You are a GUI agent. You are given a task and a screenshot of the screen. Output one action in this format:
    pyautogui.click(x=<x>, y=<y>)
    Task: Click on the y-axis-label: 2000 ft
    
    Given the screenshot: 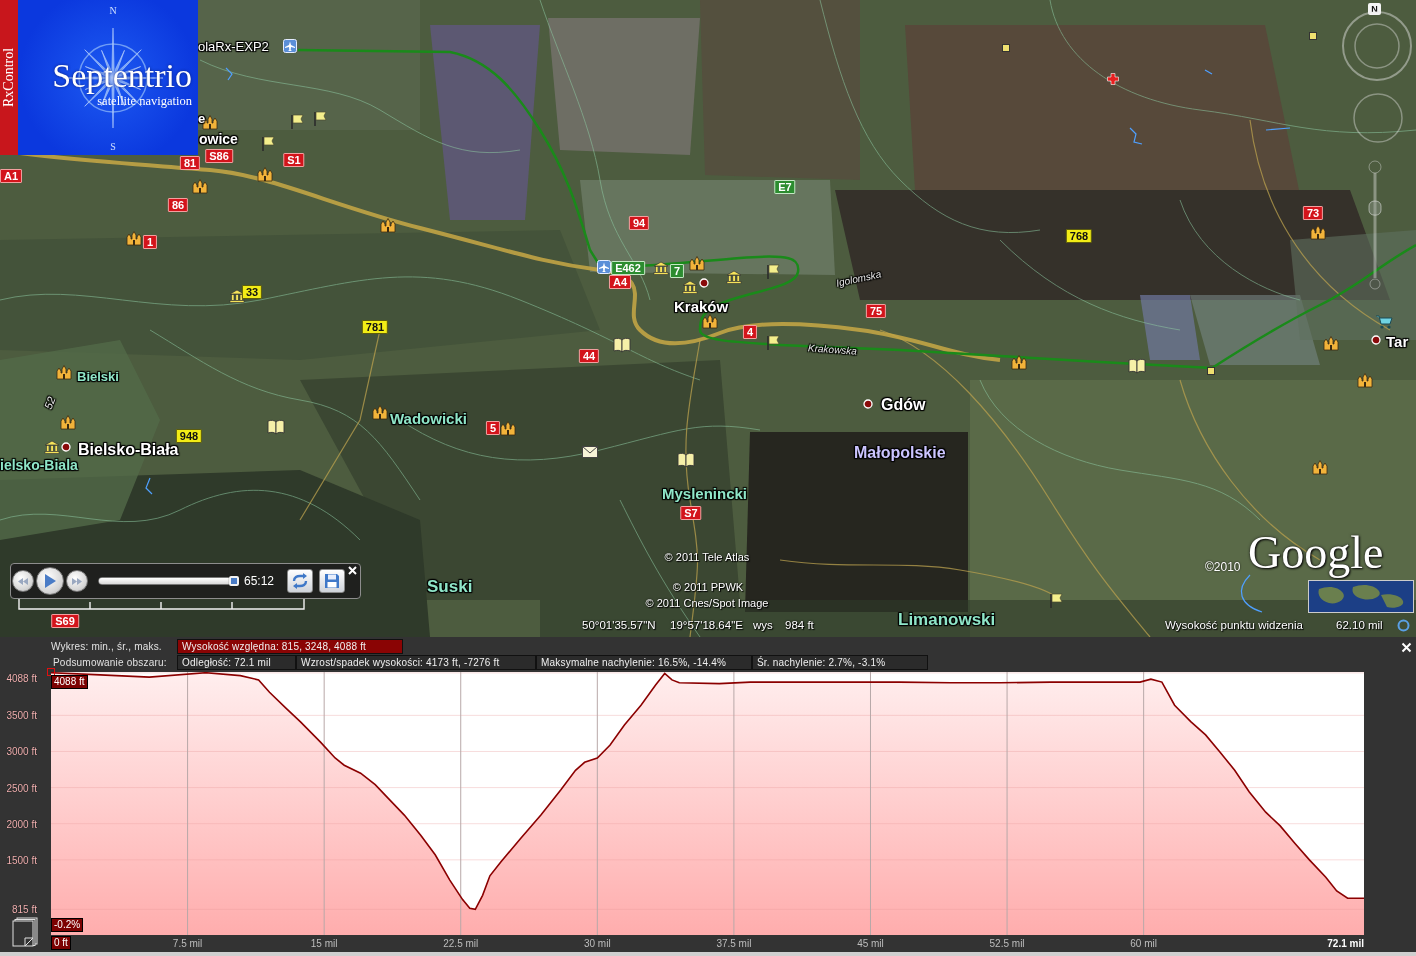 What is the action you would take?
    pyautogui.click(x=21, y=824)
    